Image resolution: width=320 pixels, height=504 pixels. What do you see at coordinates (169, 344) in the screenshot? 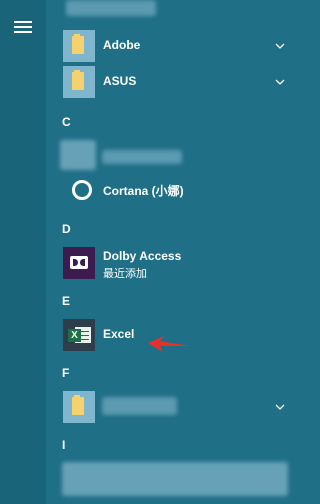
I see `red-arrow-annotation-icon` at bounding box center [169, 344].